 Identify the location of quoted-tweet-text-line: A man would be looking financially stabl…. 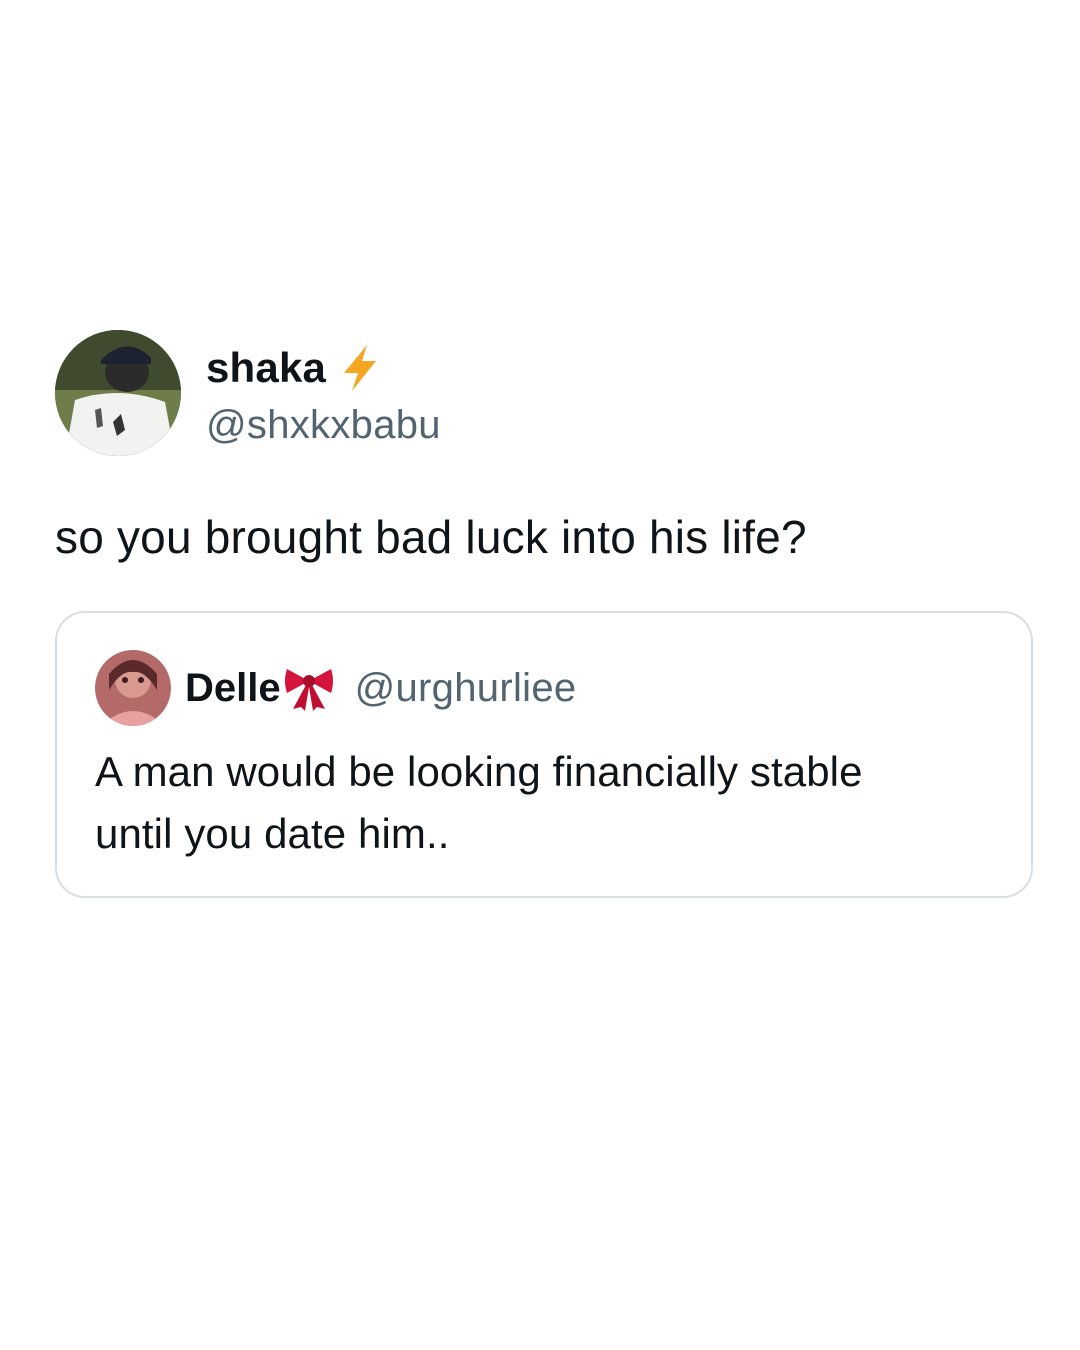
(479, 771).